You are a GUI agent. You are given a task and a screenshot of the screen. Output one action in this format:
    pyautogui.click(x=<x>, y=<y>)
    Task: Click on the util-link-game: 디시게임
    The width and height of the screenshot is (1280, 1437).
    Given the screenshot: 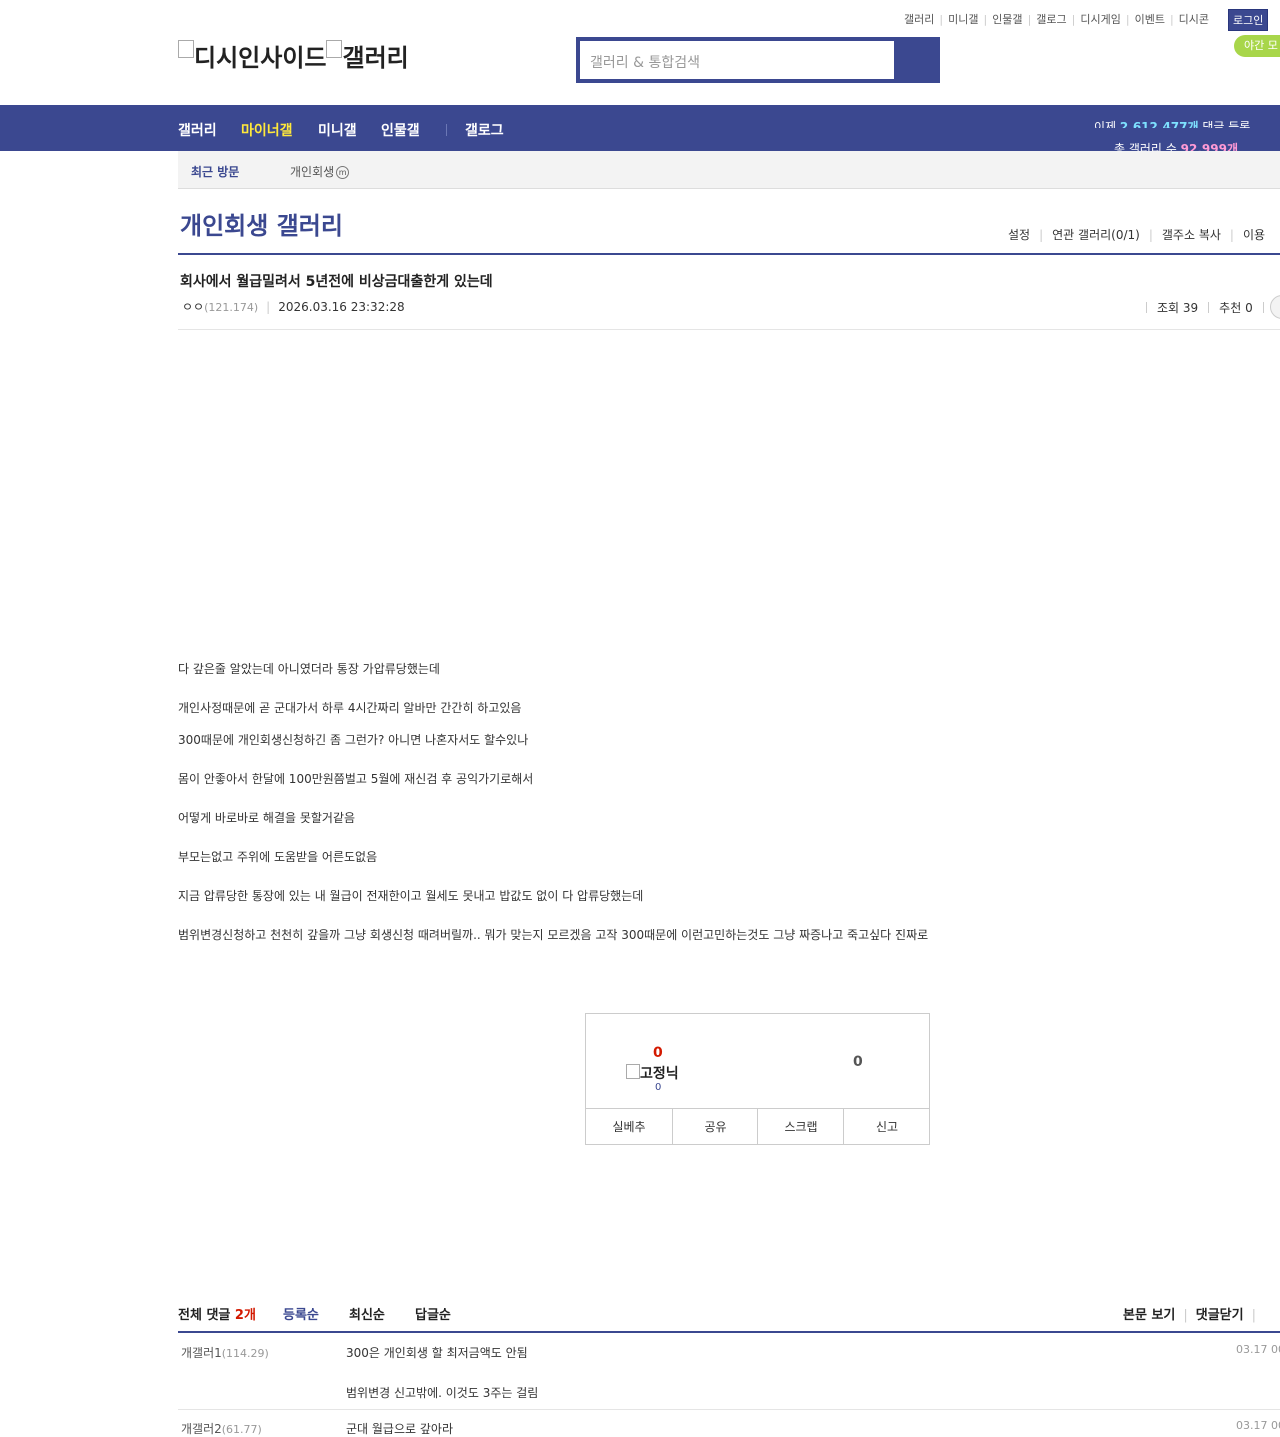 What is the action you would take?
    pyautogui.click(x=1100, y=19)
    